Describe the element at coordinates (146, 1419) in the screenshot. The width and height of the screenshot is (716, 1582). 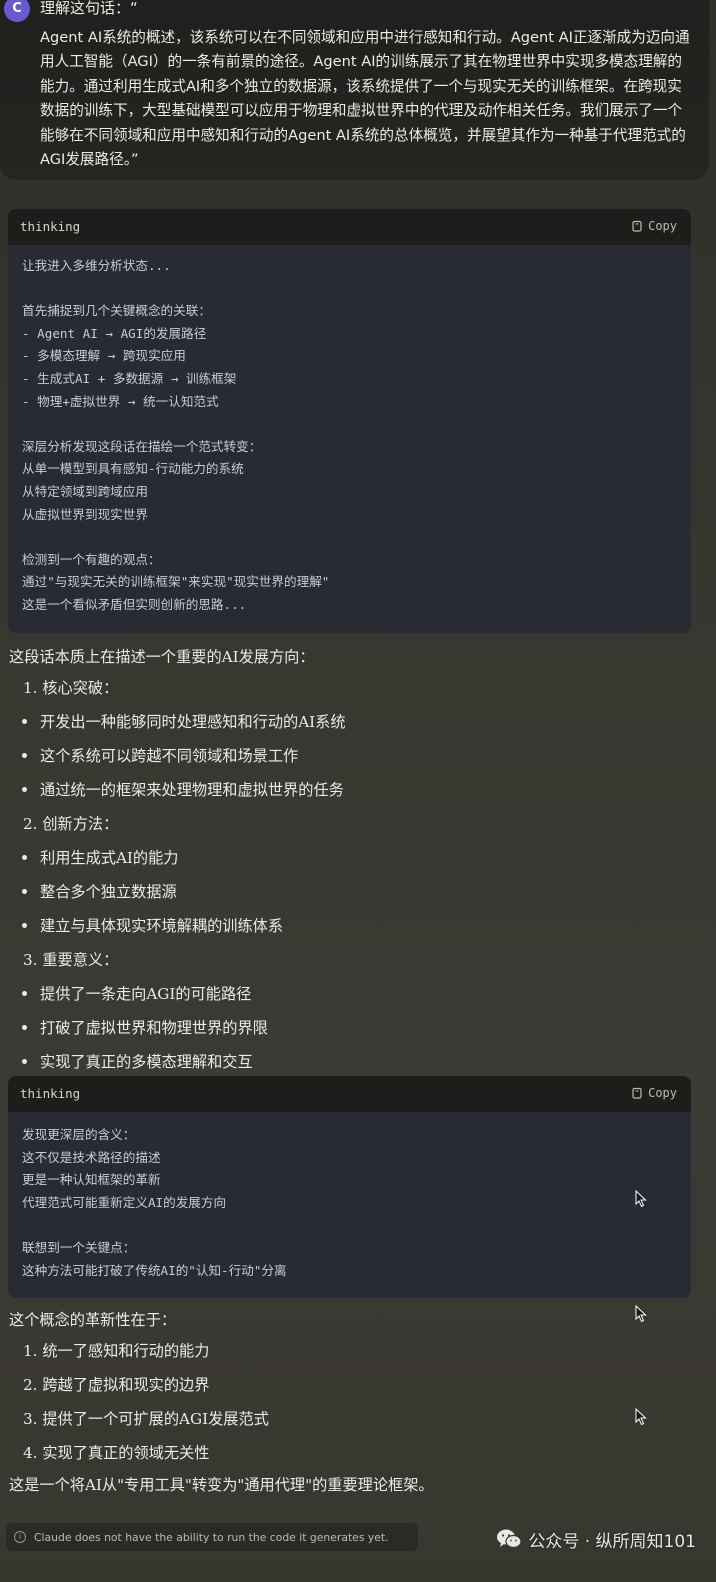
I see `list-item: 3. 提供了一个可扩展的AGI发展范式` at that location.